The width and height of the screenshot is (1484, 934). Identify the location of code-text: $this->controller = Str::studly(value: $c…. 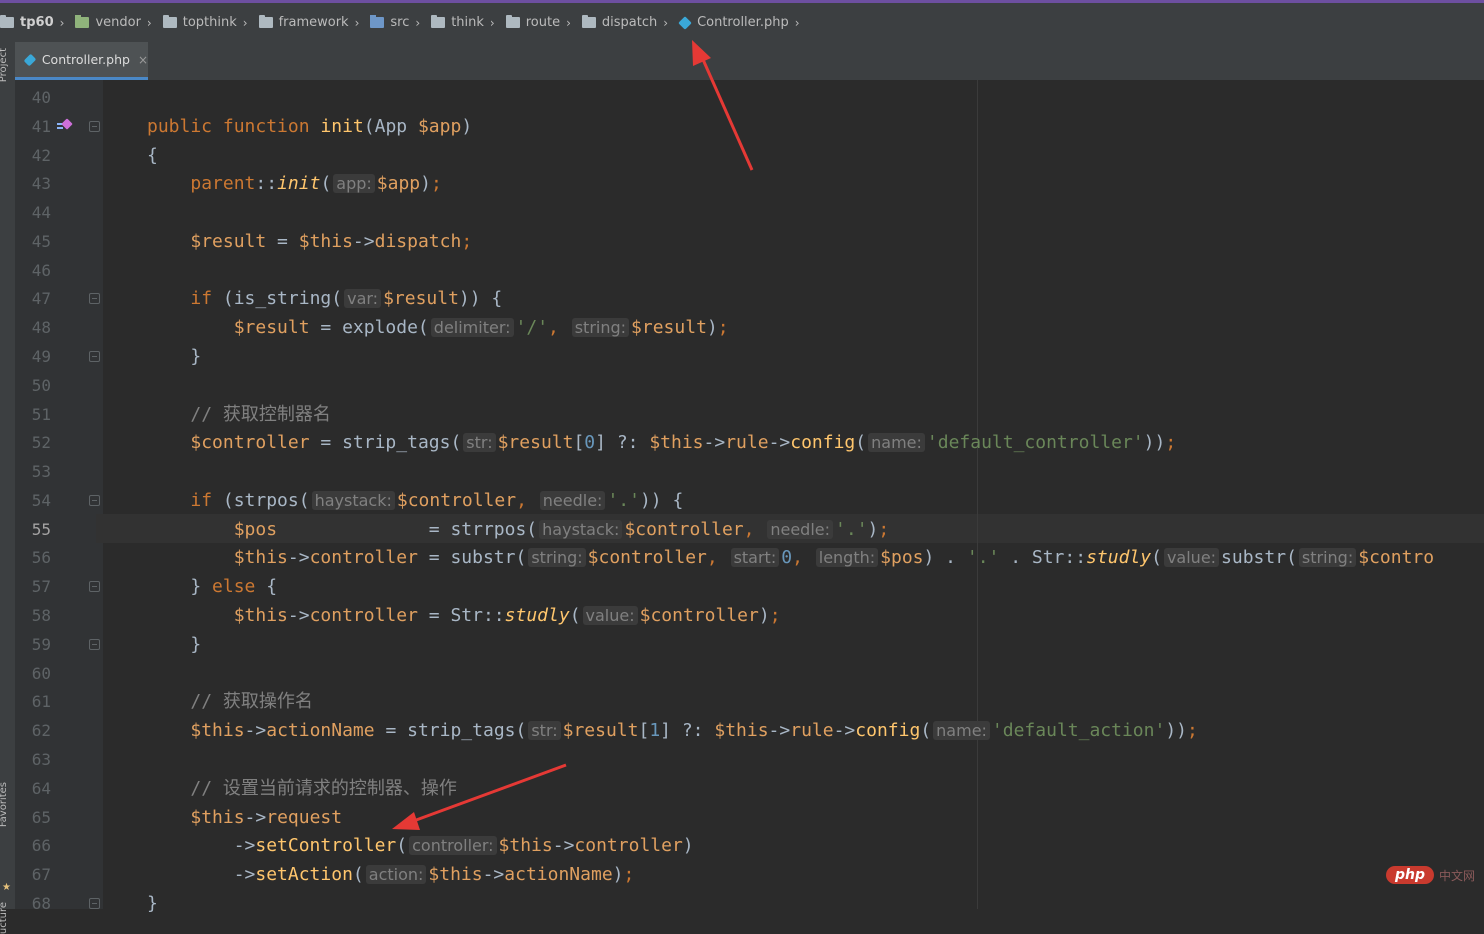
(464, 615).